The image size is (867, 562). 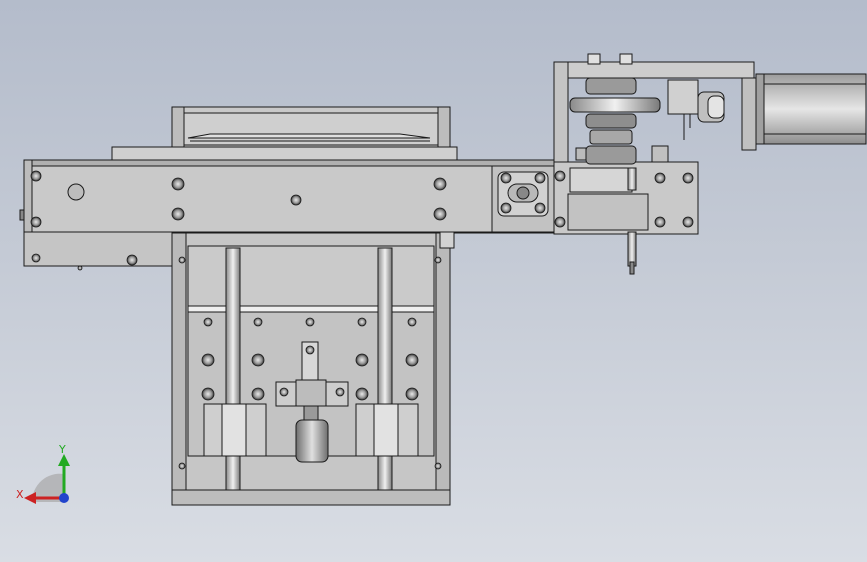 What do you see at coordinates (311, 128) in the screenshot?
I see `top-cover-plate` at bounding box center [311, 128].